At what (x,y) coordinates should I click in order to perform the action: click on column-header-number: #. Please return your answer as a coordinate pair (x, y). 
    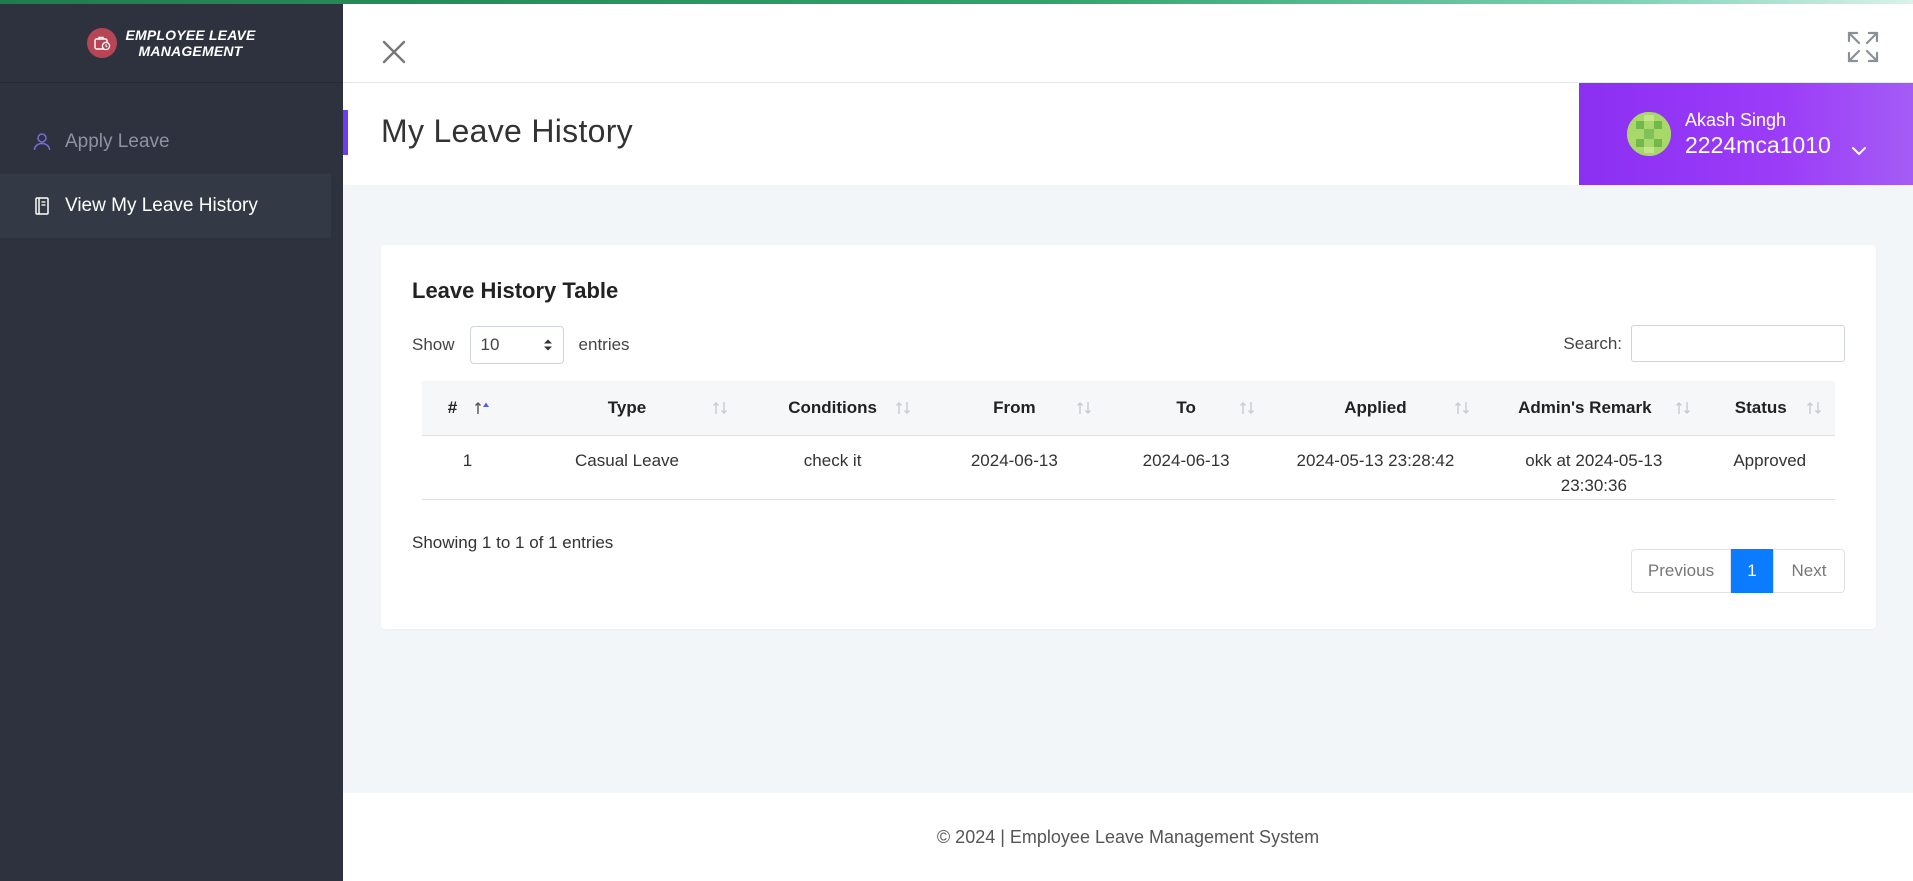
    Looking at the image, I should click on (467, 408).